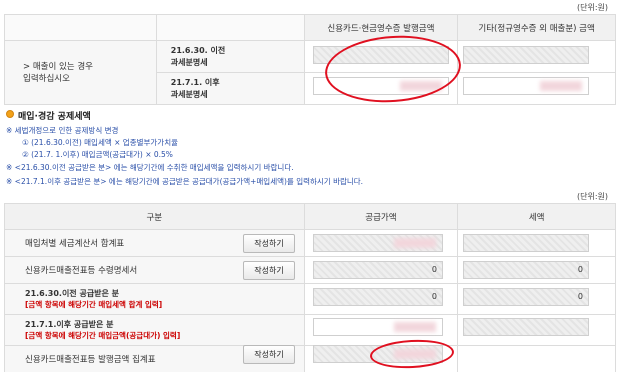 Image resolution: width=620 pixels, height=372 pixels. I want to click on note-line-3: ② (21.7. 1.이후) 매입금액(공급대가) × 0.5%, so click(97, 154).